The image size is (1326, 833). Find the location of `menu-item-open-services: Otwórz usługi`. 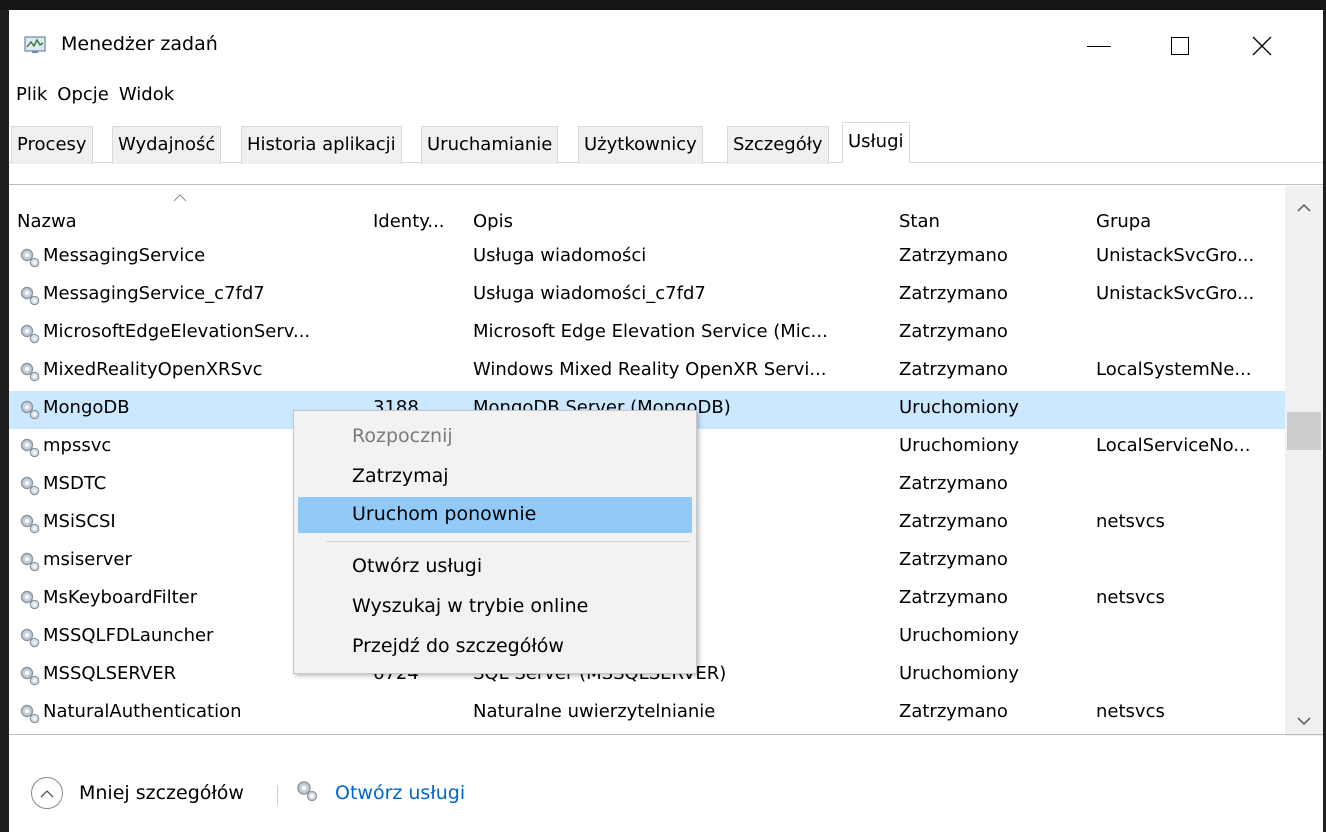

menu-item-open-services: Otwórz usługi is located at coordinates (495, 567).